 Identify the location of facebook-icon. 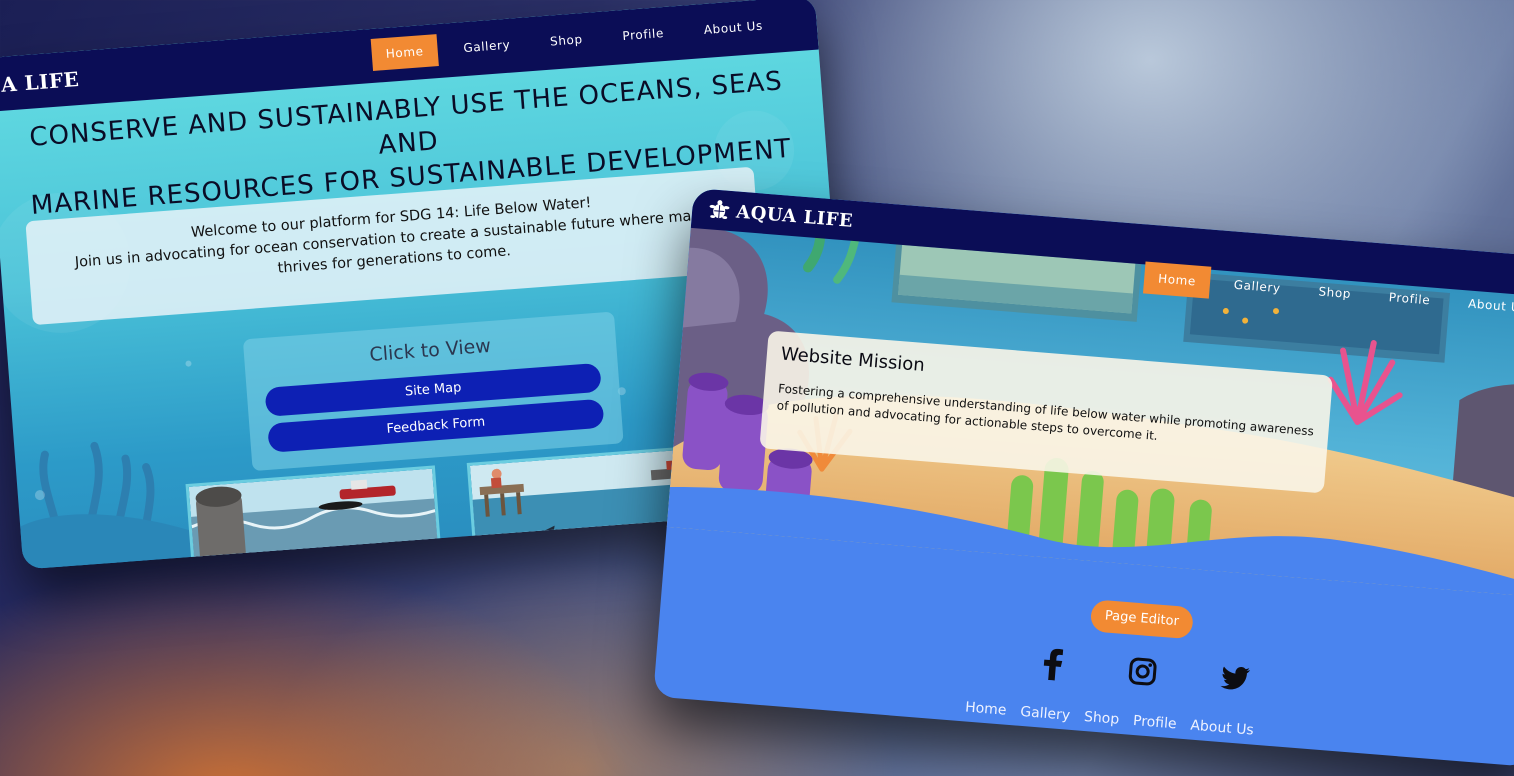
(1053, 664).